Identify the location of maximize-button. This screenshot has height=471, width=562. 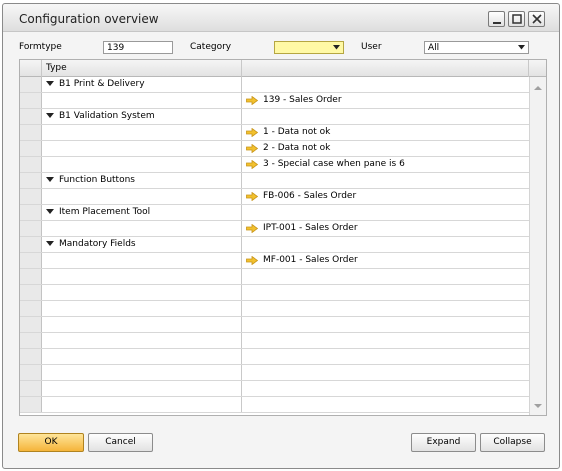
(516, 19).